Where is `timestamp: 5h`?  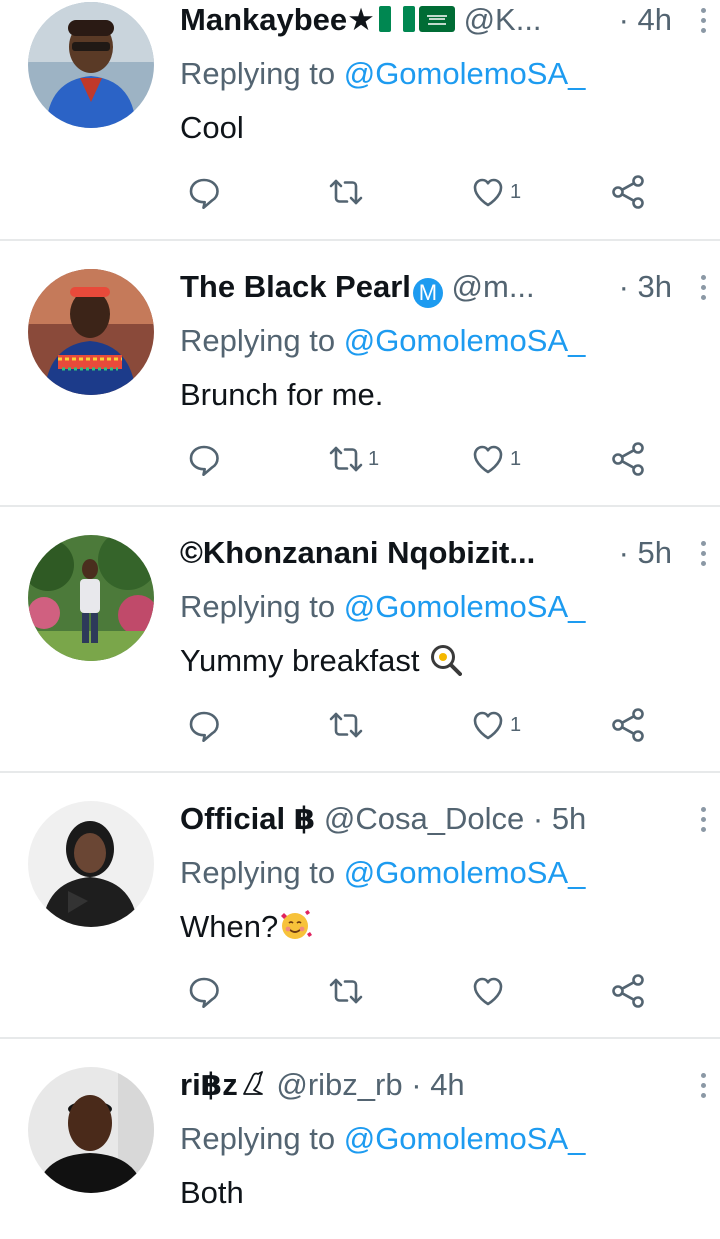 timestamp: 5h is located at coordinates (569, 818).